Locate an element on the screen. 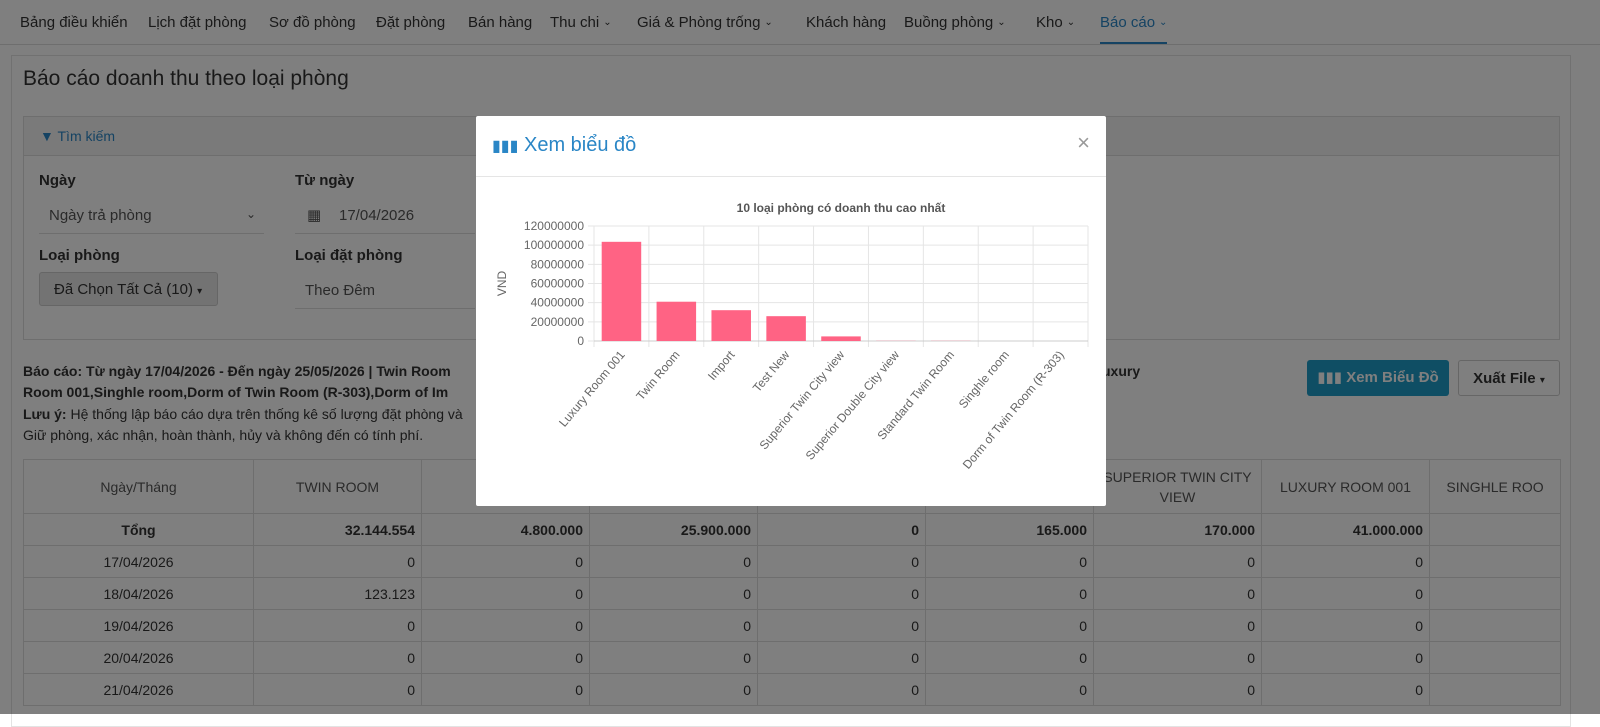 This screenshot has width=1600, height=727. y-tick-label: 40000000 is located at coordinates (558, 303).